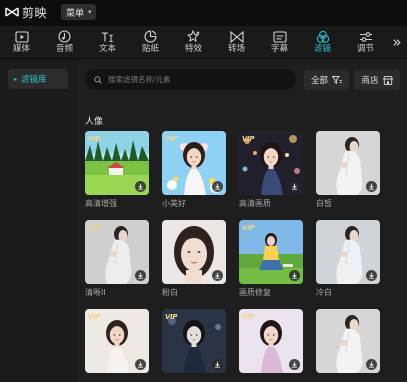 The height and width of the screenshot is (382, 407). I want to click on sidebar-item-filter-library: ▸ 滤镜库, so click(38, 79).